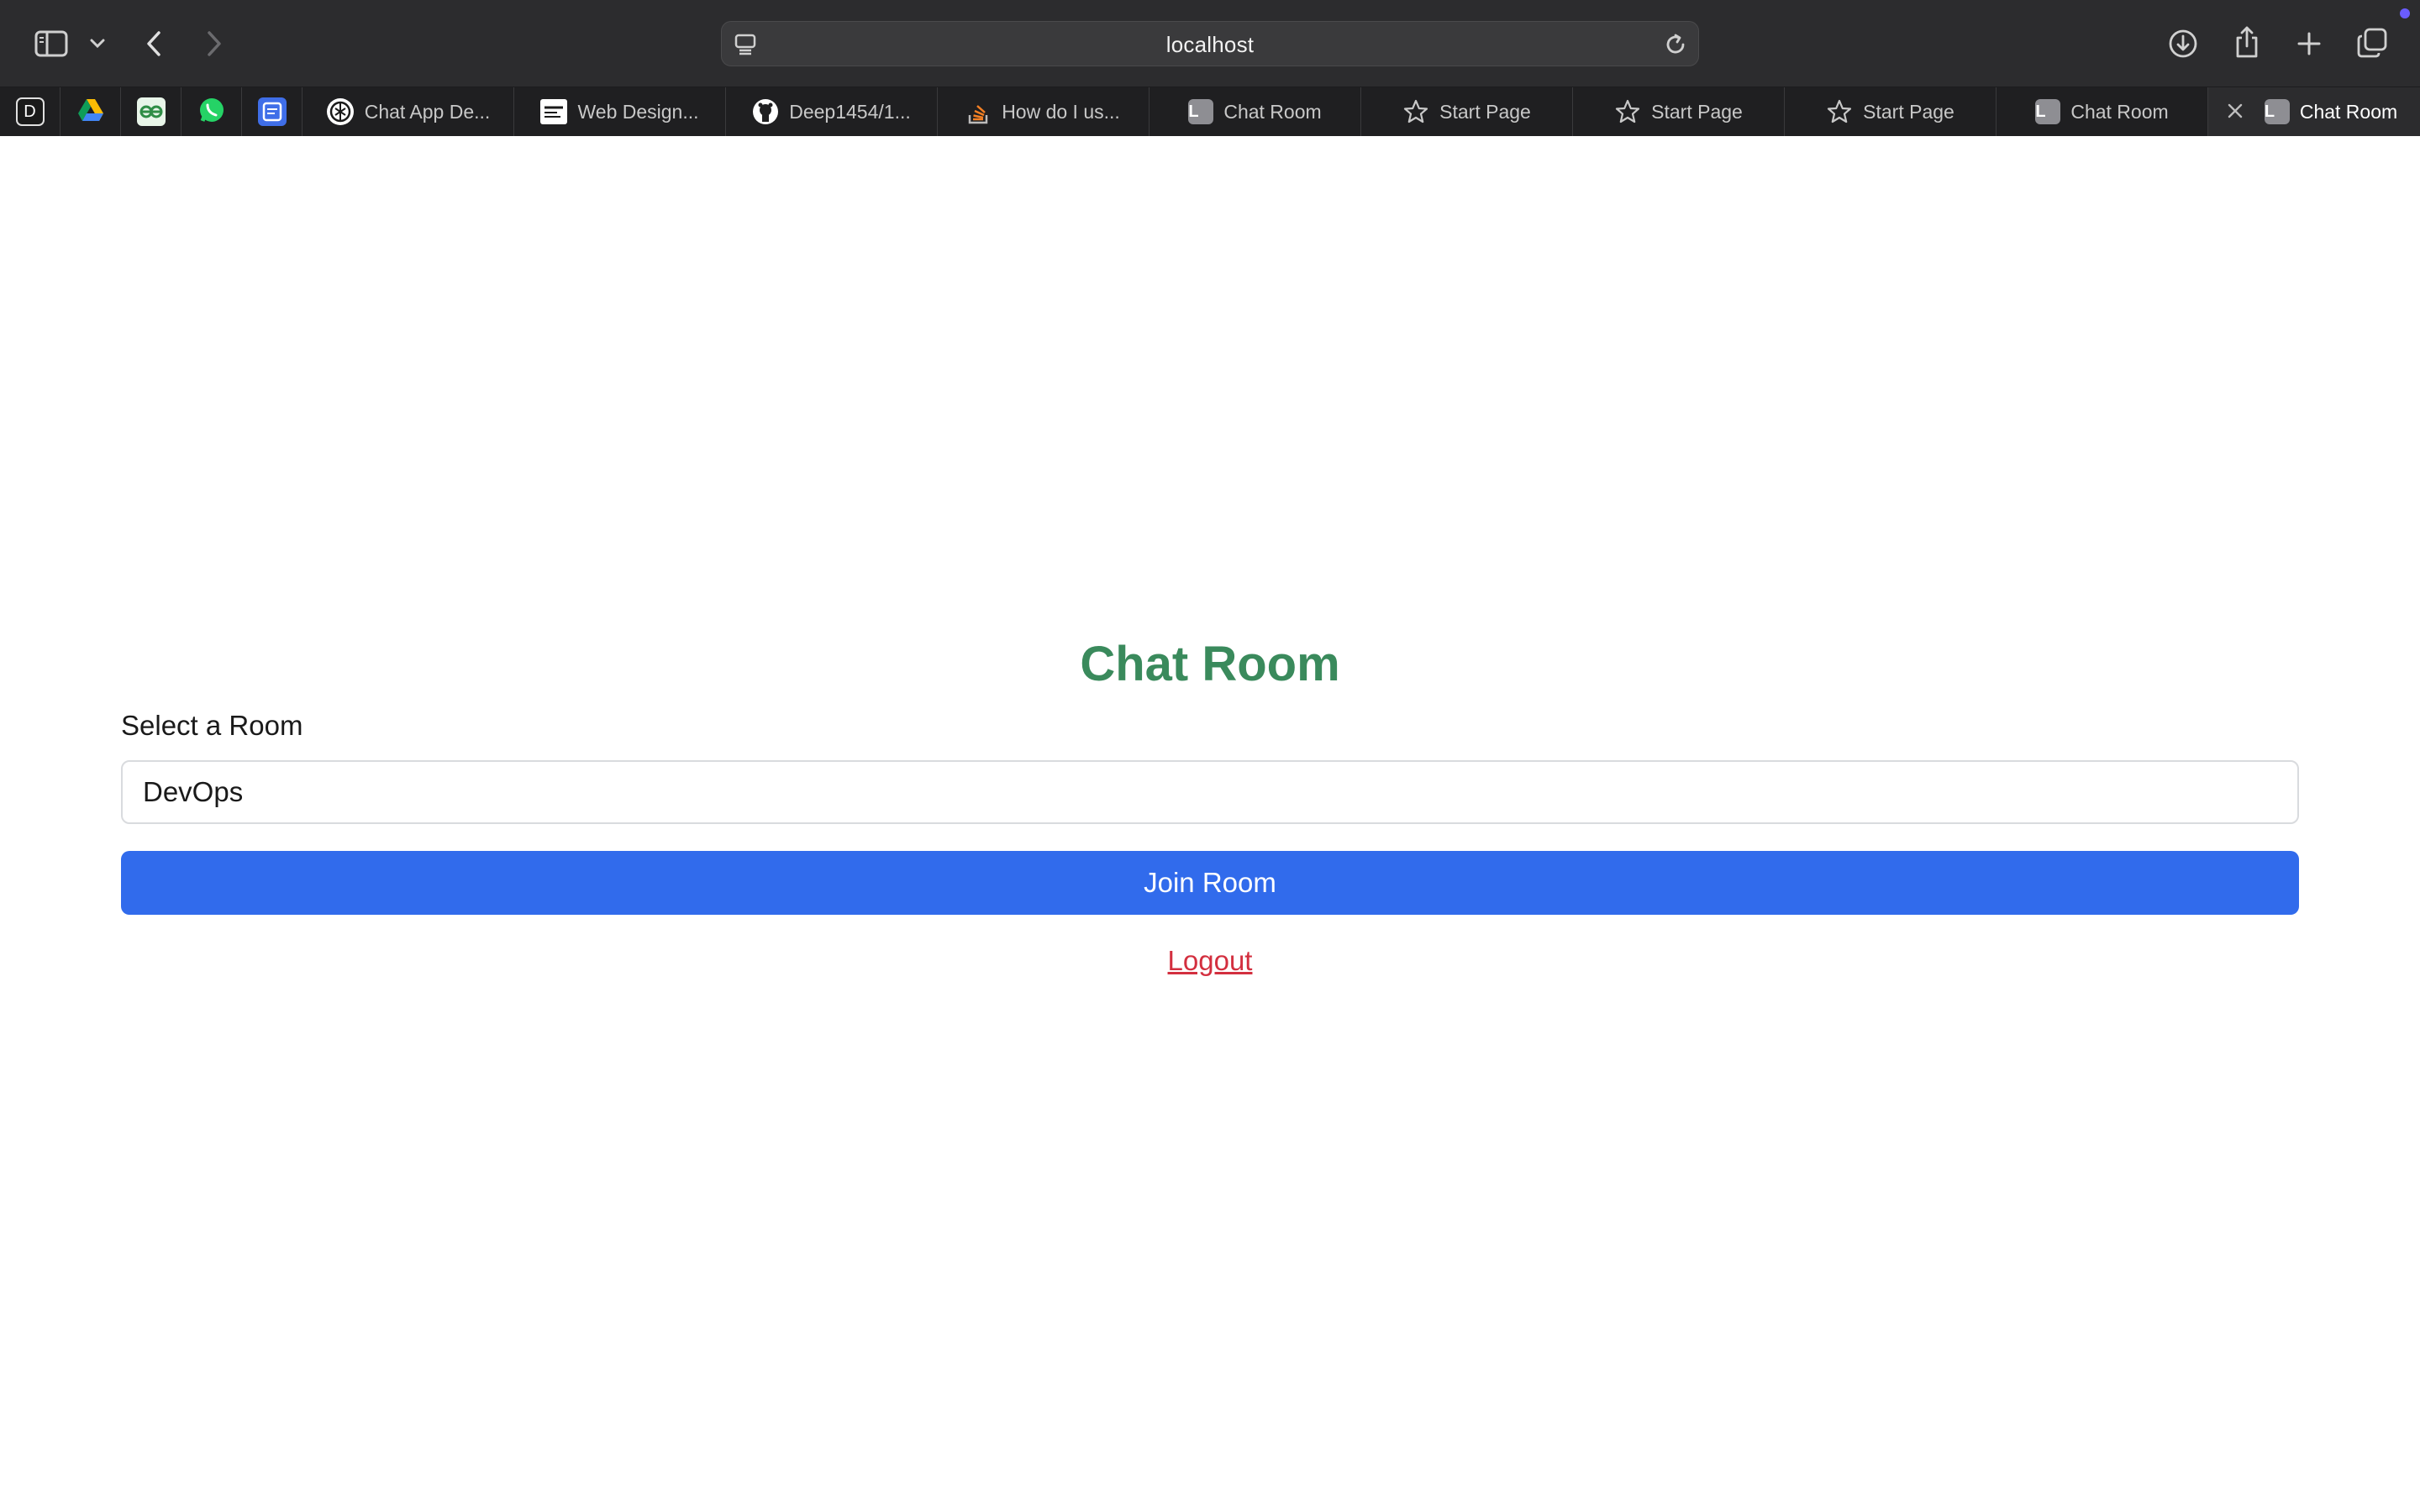  I want to click on new-tab-icon, so click(2309, 43).